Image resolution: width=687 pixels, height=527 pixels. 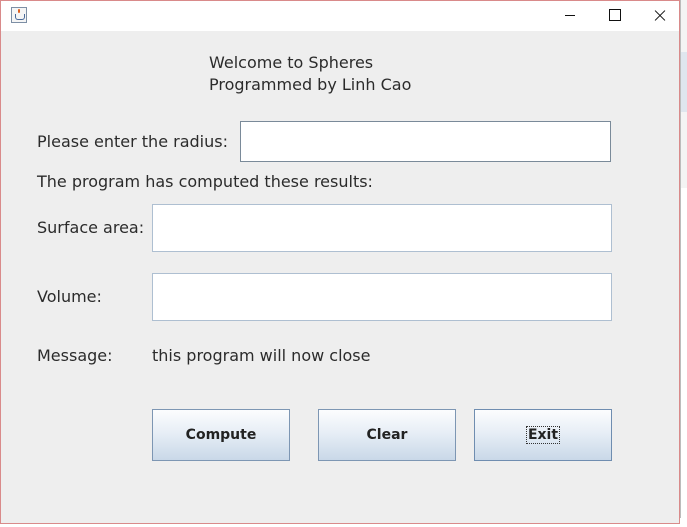 I want to click on title-bar, so click(x=340, y=16).